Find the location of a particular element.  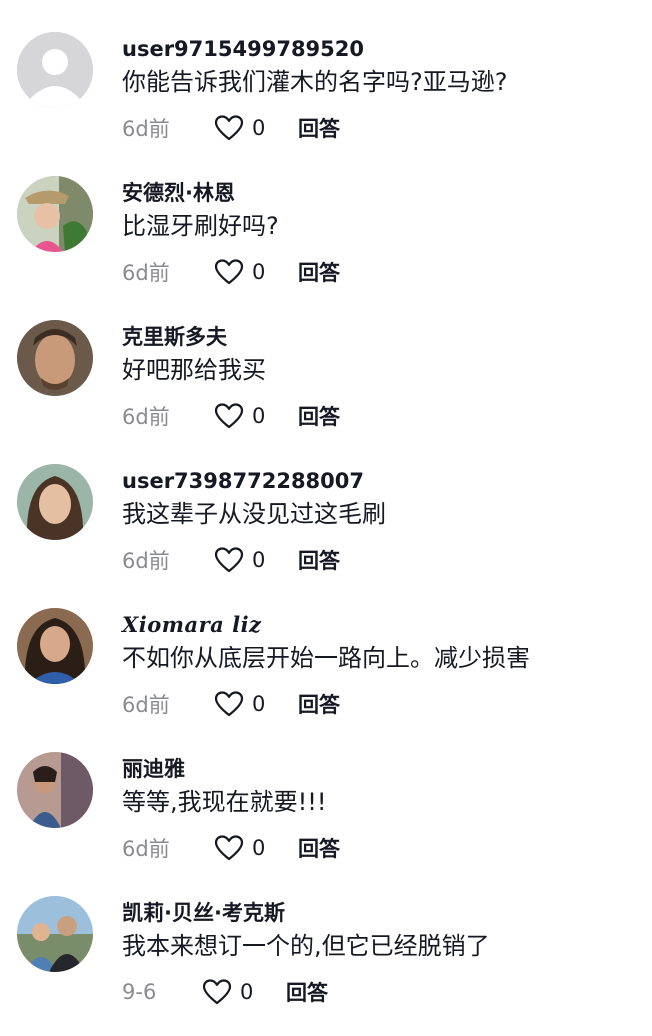

comment-username: 安德烈·林恩 is located at coordinates (178, 193).